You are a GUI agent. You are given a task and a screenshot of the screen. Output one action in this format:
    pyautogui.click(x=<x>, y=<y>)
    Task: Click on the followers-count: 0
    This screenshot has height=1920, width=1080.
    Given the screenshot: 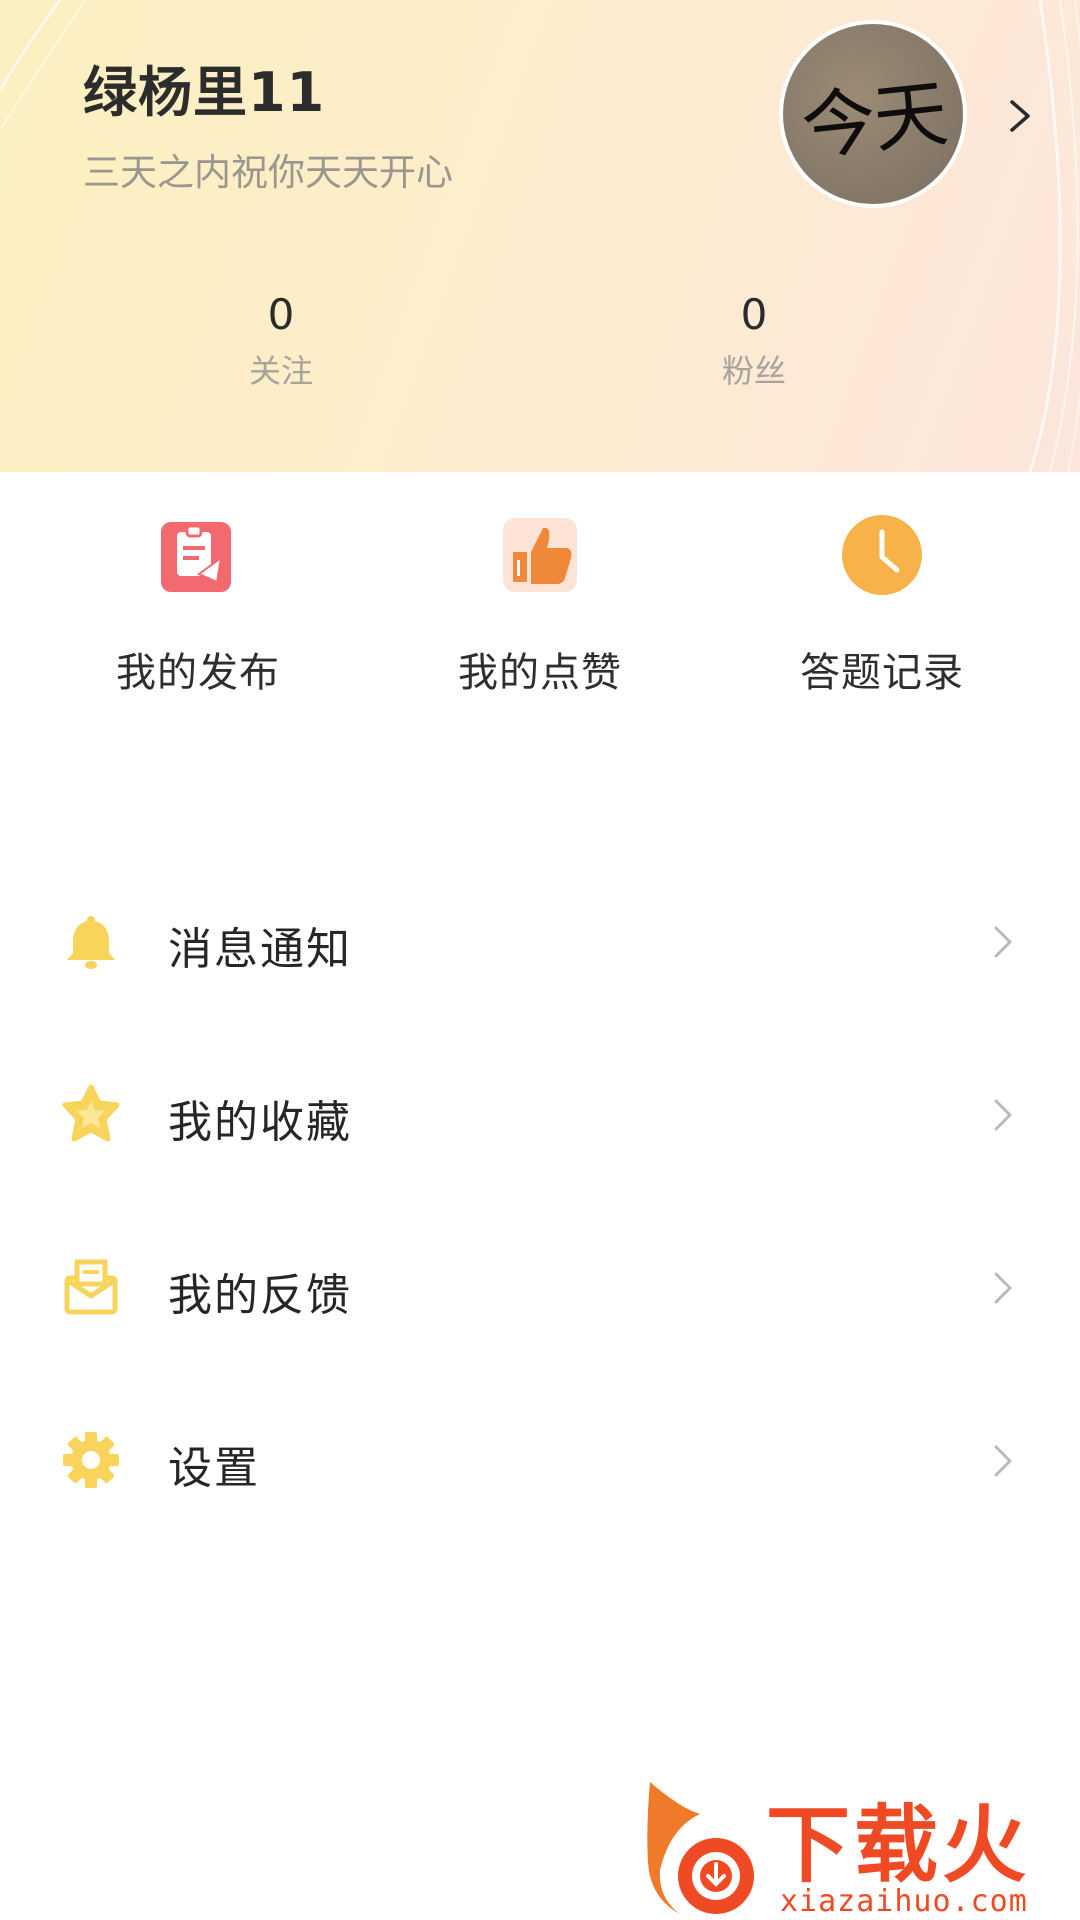 What is the action you would take?
    pyautogui.click(x=754, y=314)
    